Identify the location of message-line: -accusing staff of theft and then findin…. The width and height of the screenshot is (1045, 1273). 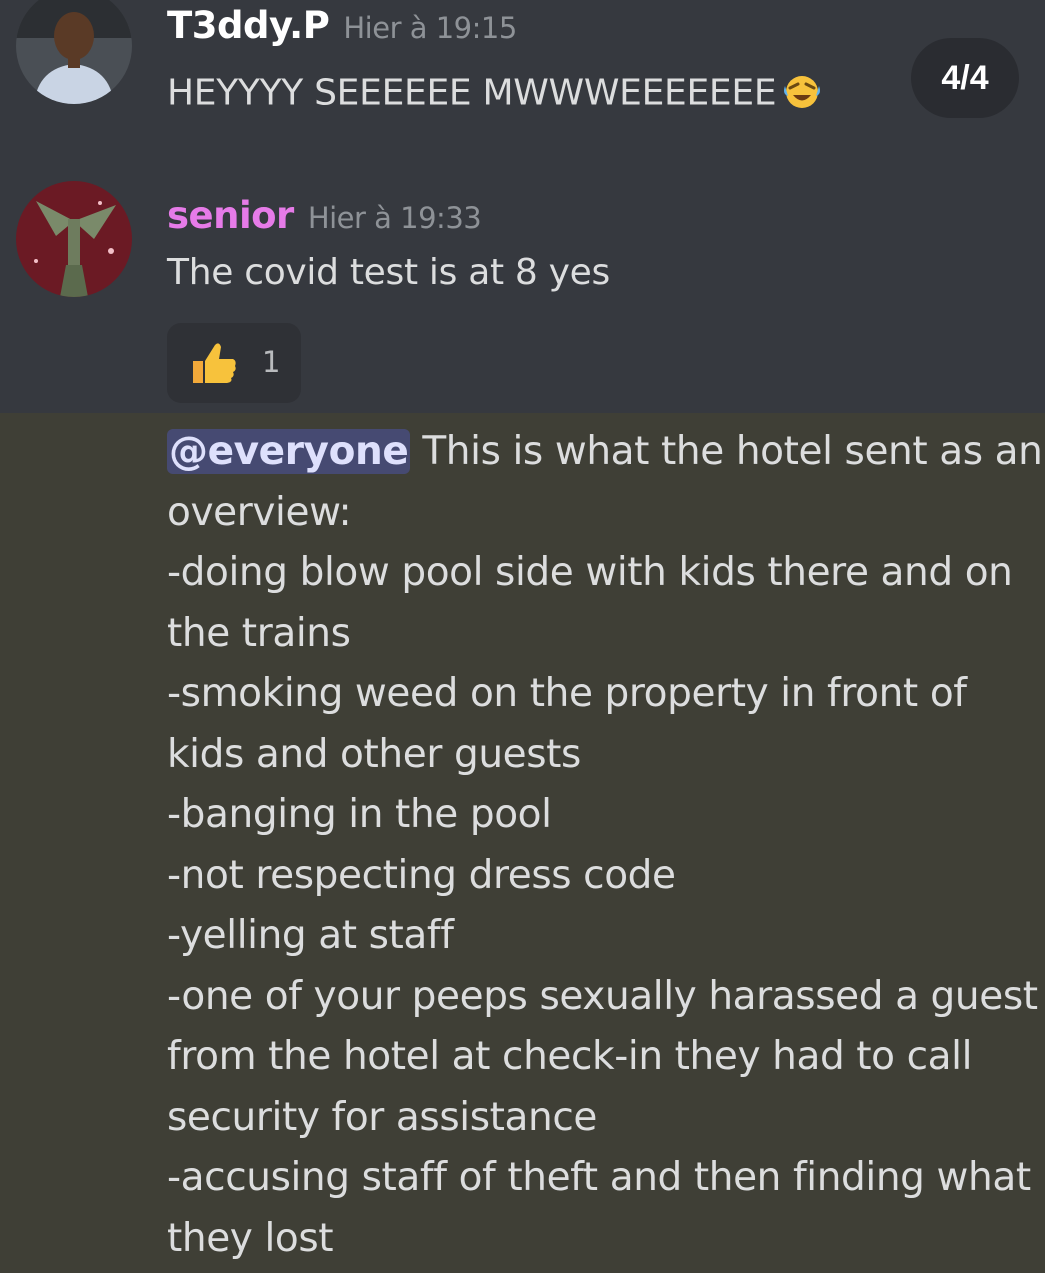
(599, 1177).